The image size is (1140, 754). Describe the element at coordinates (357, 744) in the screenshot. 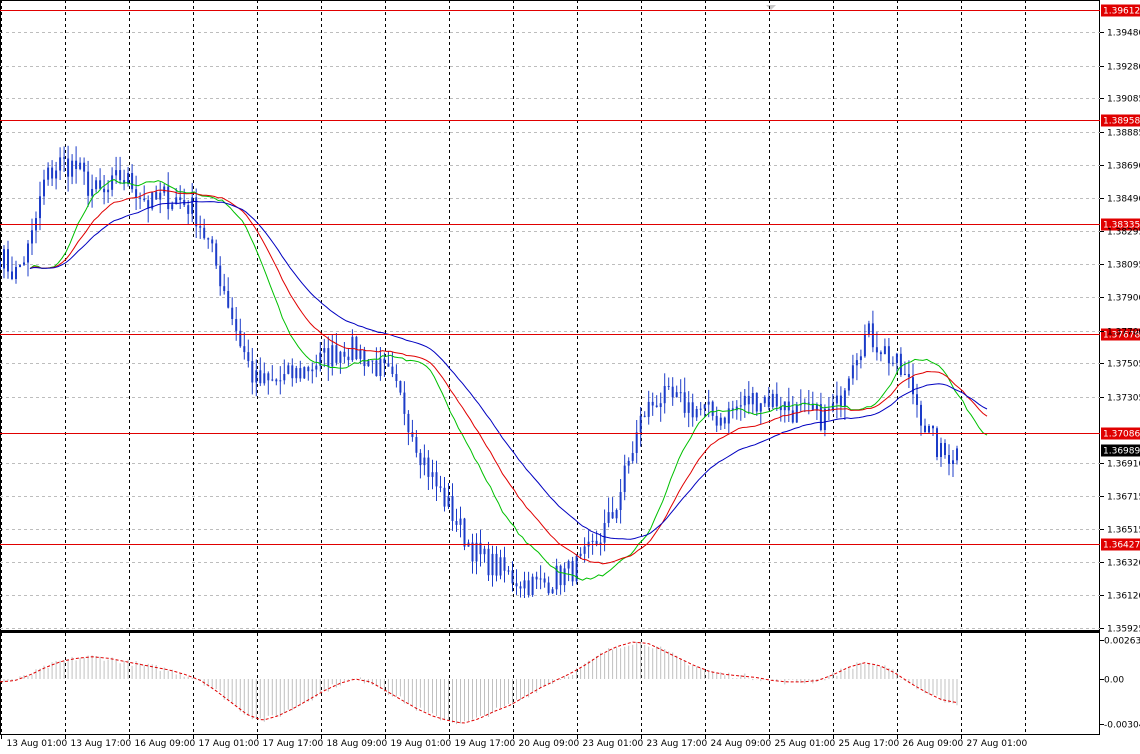

I see `time-tick-label: 18 Aug 09:00` at that location.